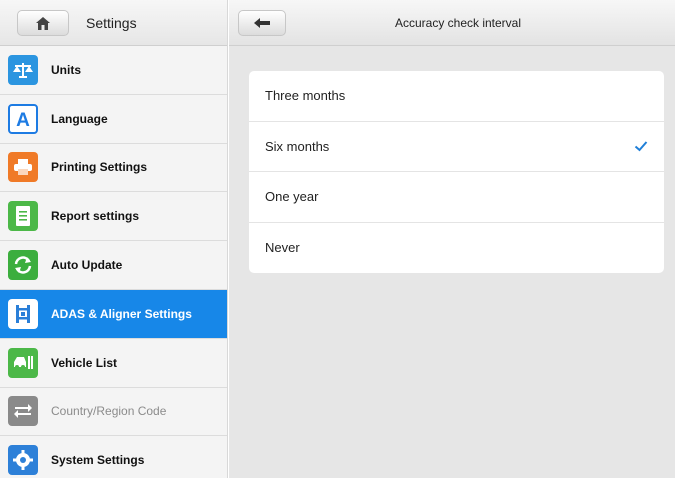  I want to click on home-icon, so click(43, 23).